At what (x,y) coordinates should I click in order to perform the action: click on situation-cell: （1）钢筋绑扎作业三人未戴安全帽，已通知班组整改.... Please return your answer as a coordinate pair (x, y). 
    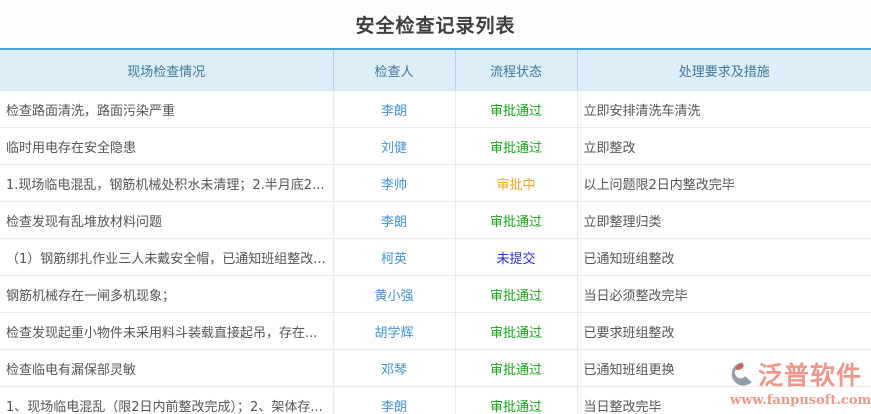
    Looking at the image, I should click on (167, 257).